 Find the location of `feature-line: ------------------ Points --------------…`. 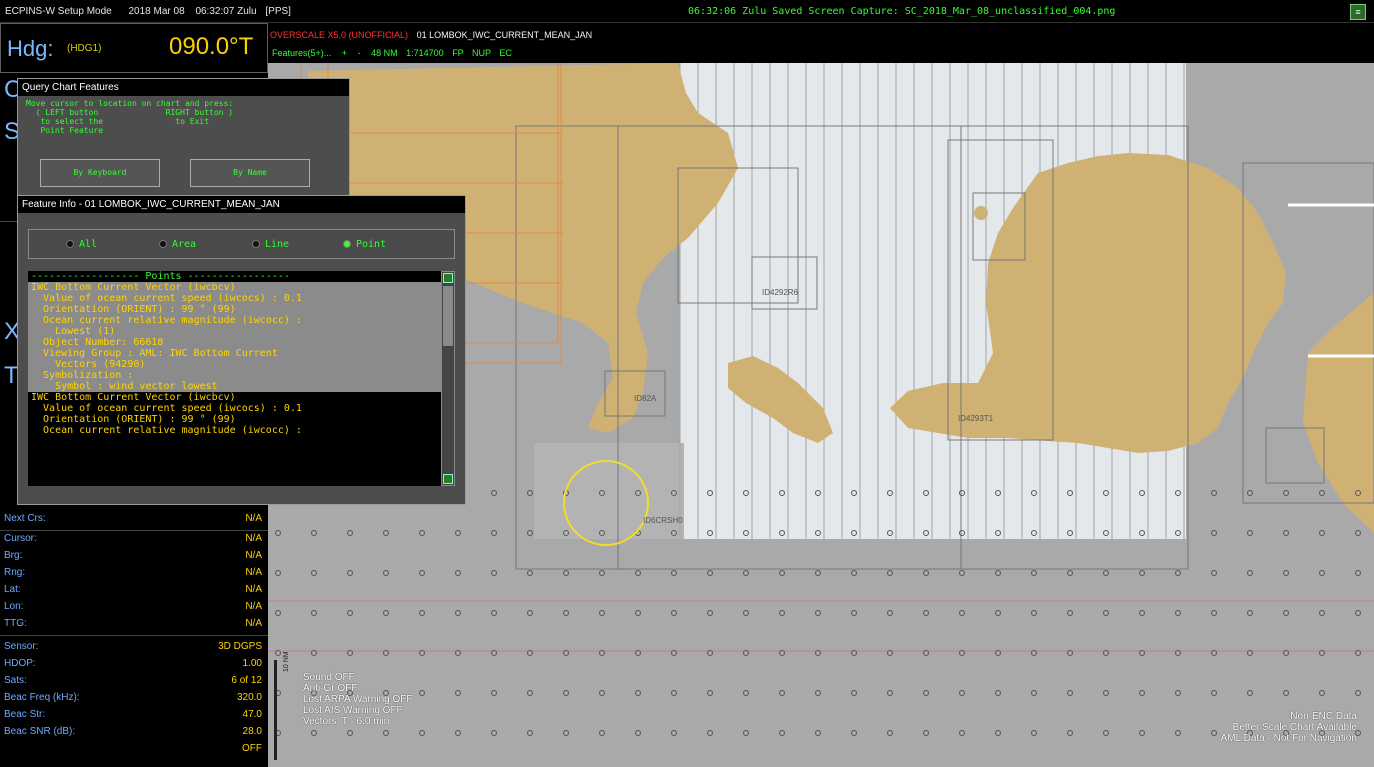

feature-line: ------------------ Points --------------… is located at coordinates (234, 276).